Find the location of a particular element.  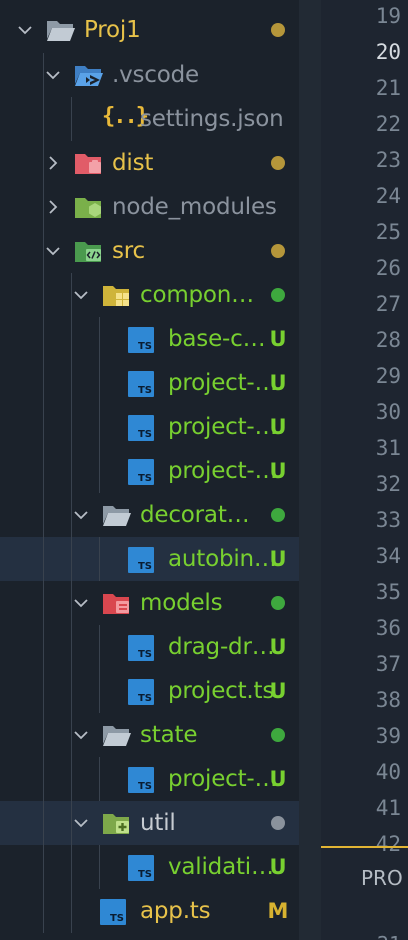

tree-item-label: app.ts is located at coordinates (175, 911).